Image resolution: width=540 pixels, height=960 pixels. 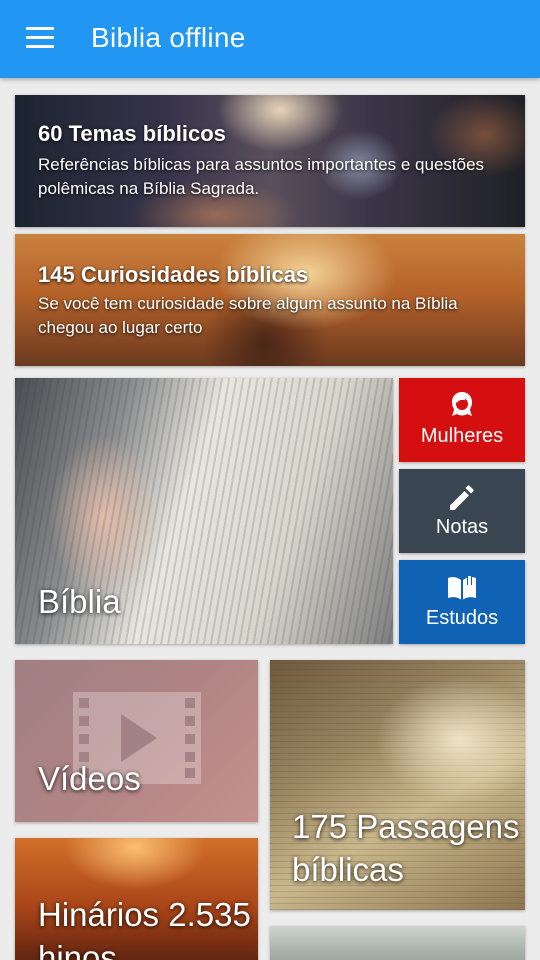 I want to click on women-button: Mulheres, so click(x=462, y=420).